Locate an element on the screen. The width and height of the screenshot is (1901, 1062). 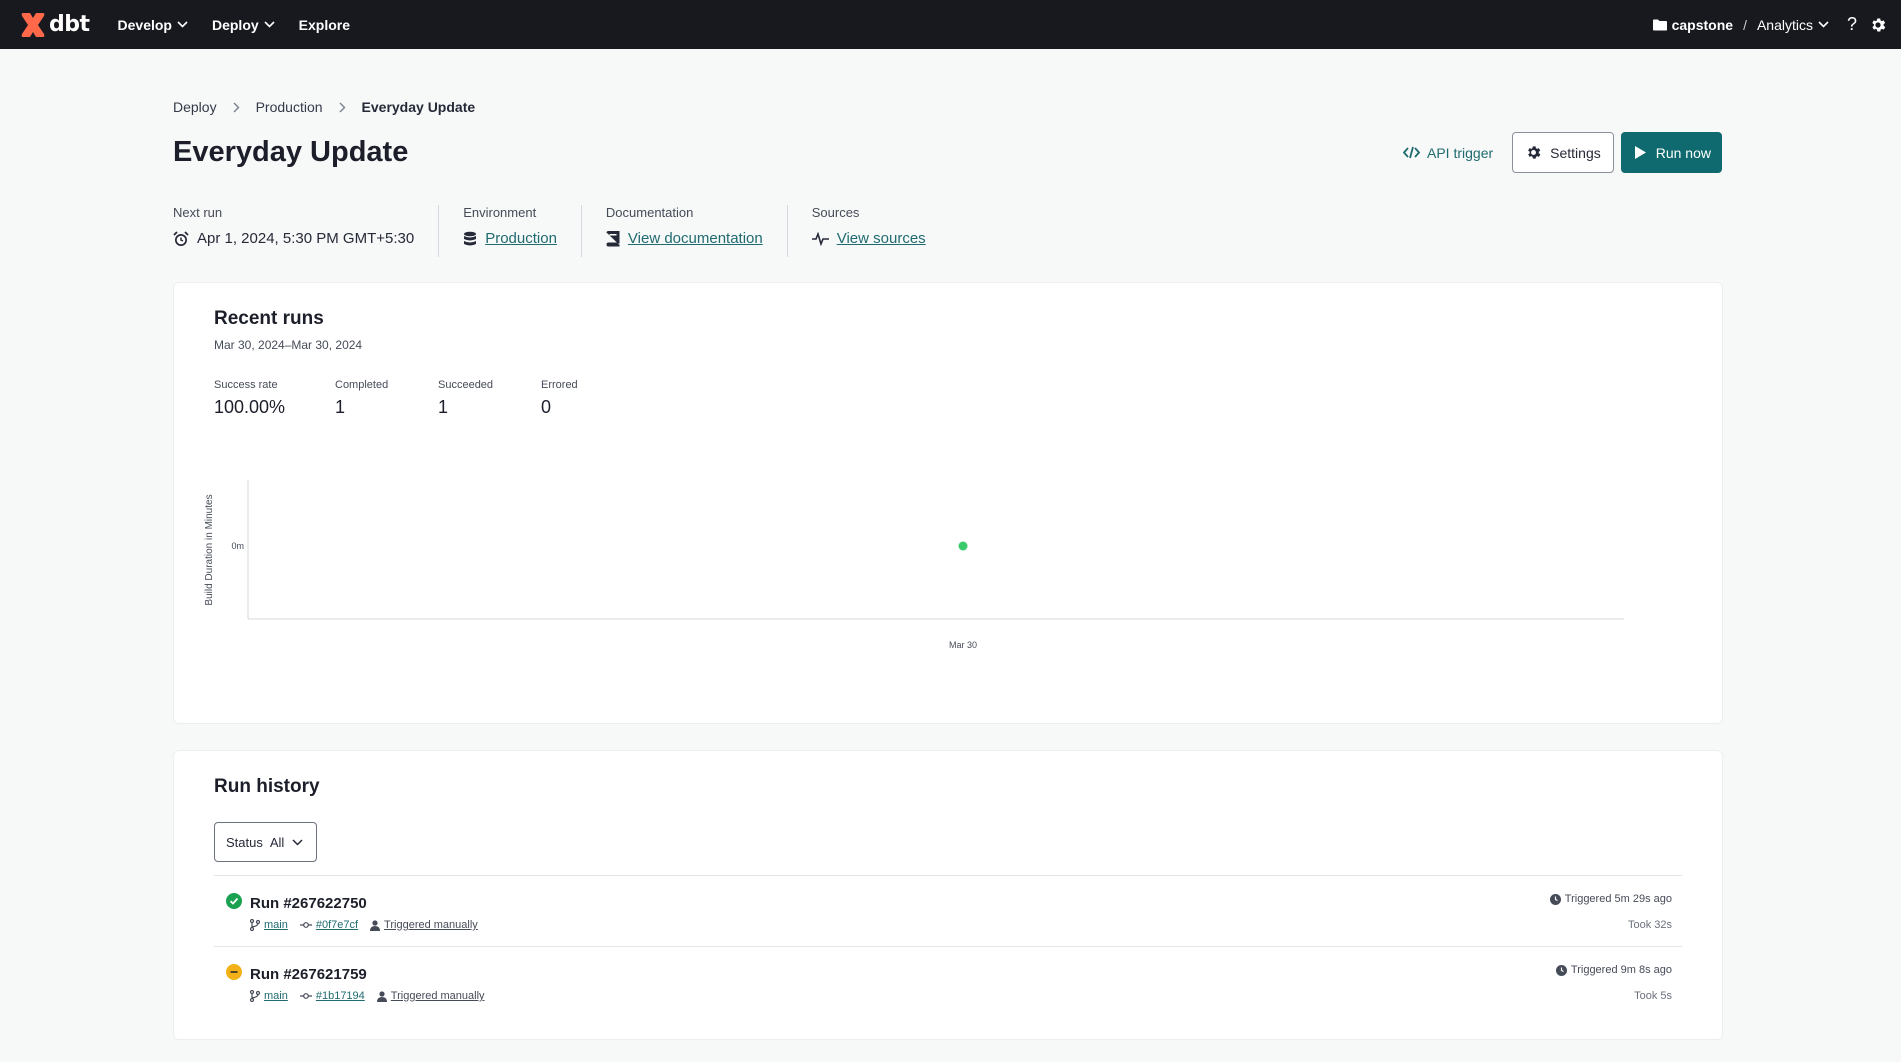
recent-runs-title: Recent runs is located at coordinates (269, 318).